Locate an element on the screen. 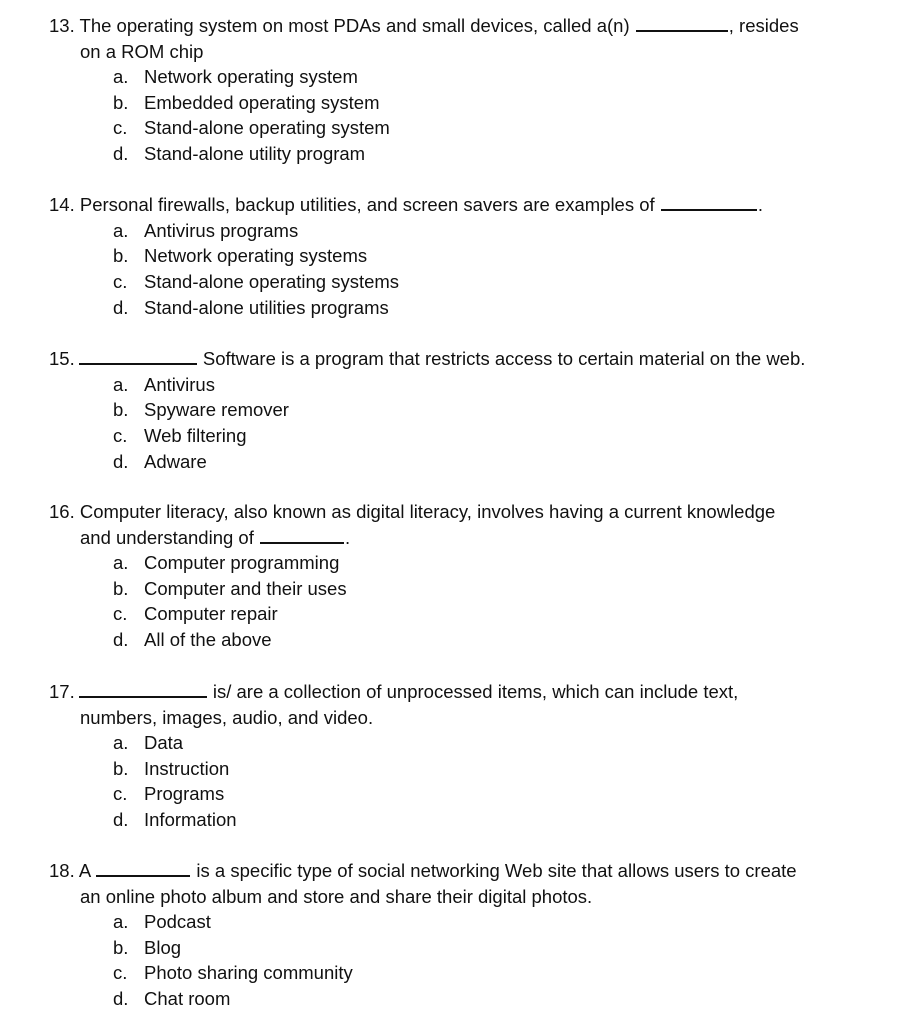 The image size is (924, 1024). option: c. Programs is located at coordinates (449, 794).